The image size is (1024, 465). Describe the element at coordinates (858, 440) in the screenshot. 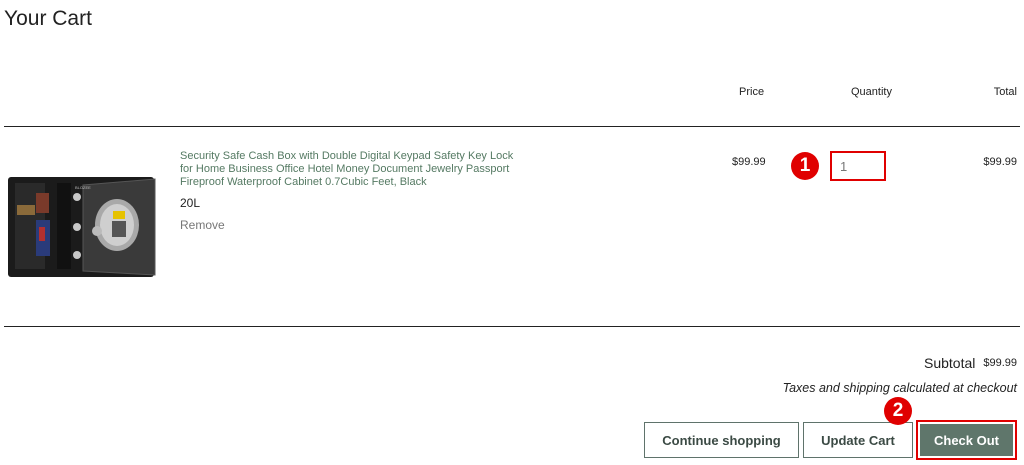

I see `update-cart-button: Update Cart` at that location.